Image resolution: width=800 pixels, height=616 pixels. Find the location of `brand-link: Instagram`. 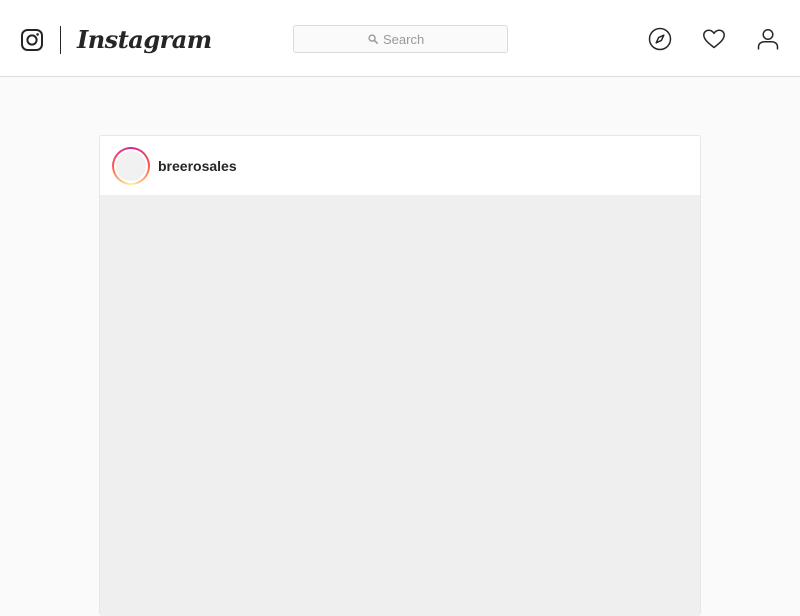

brand-link: Instagram is located at coordinates (116, 40).